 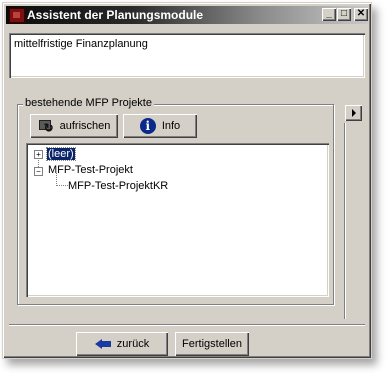 What do you see at coordinates (85, 126) in the screenshot?
I see `refresh-button-label: aufrischen` at bounding box center [85, 126].